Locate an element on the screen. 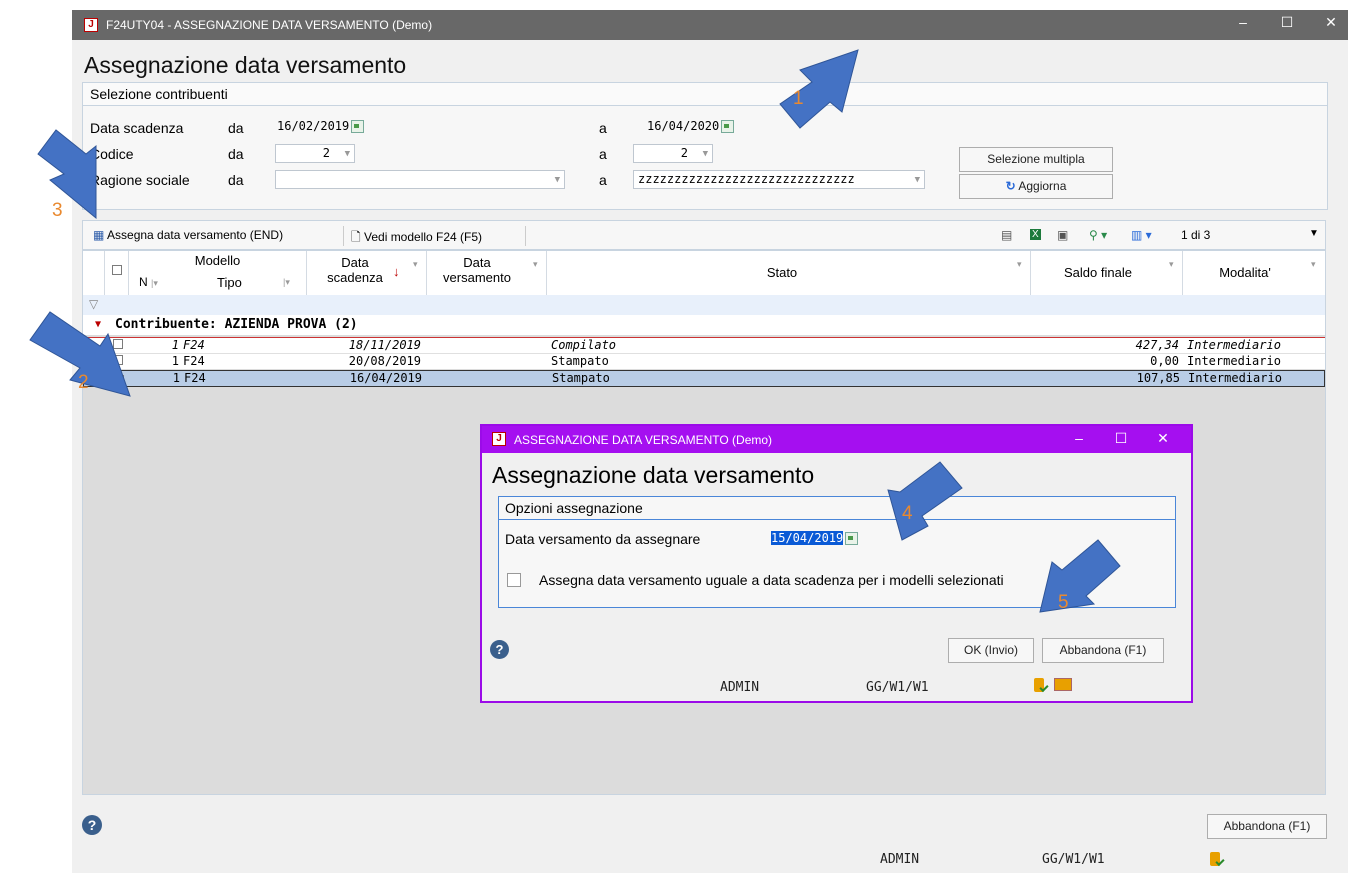 The height and width of the screenshot is (873, 1348). annotation-number: 4 is located at coordinates (907, 513).